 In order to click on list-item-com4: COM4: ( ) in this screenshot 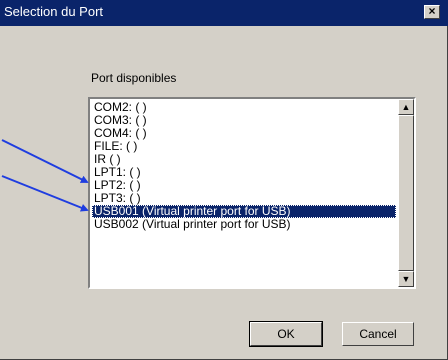, I will do `click(244, 133)`.